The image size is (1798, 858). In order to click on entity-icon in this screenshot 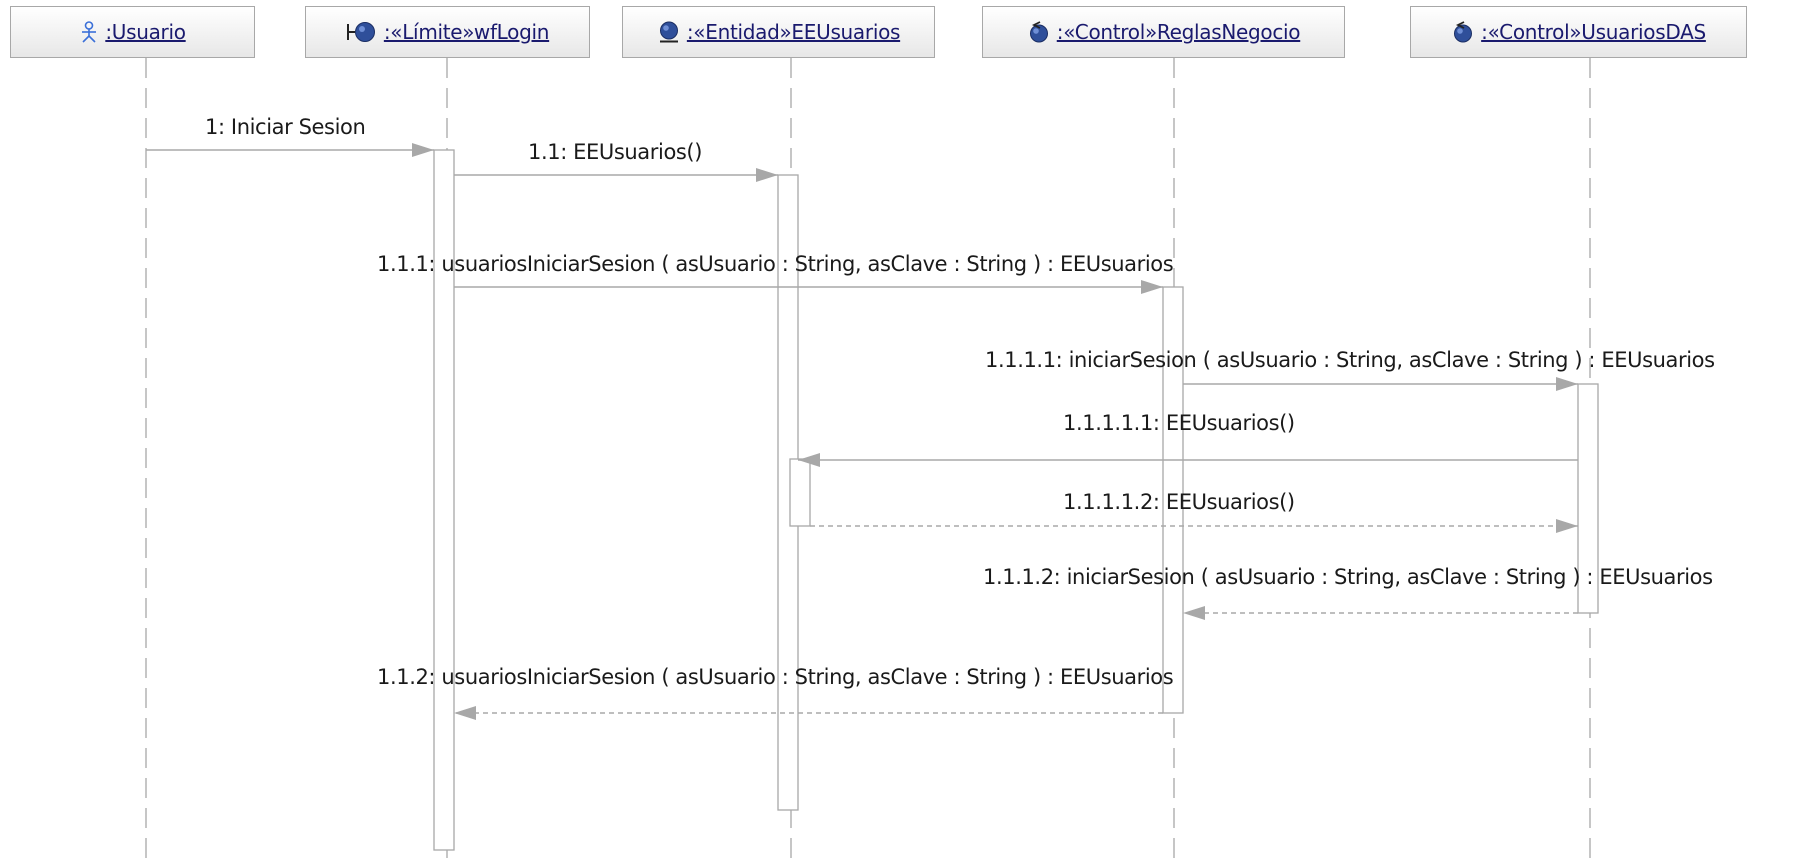, I will do `click(669, 32)`.